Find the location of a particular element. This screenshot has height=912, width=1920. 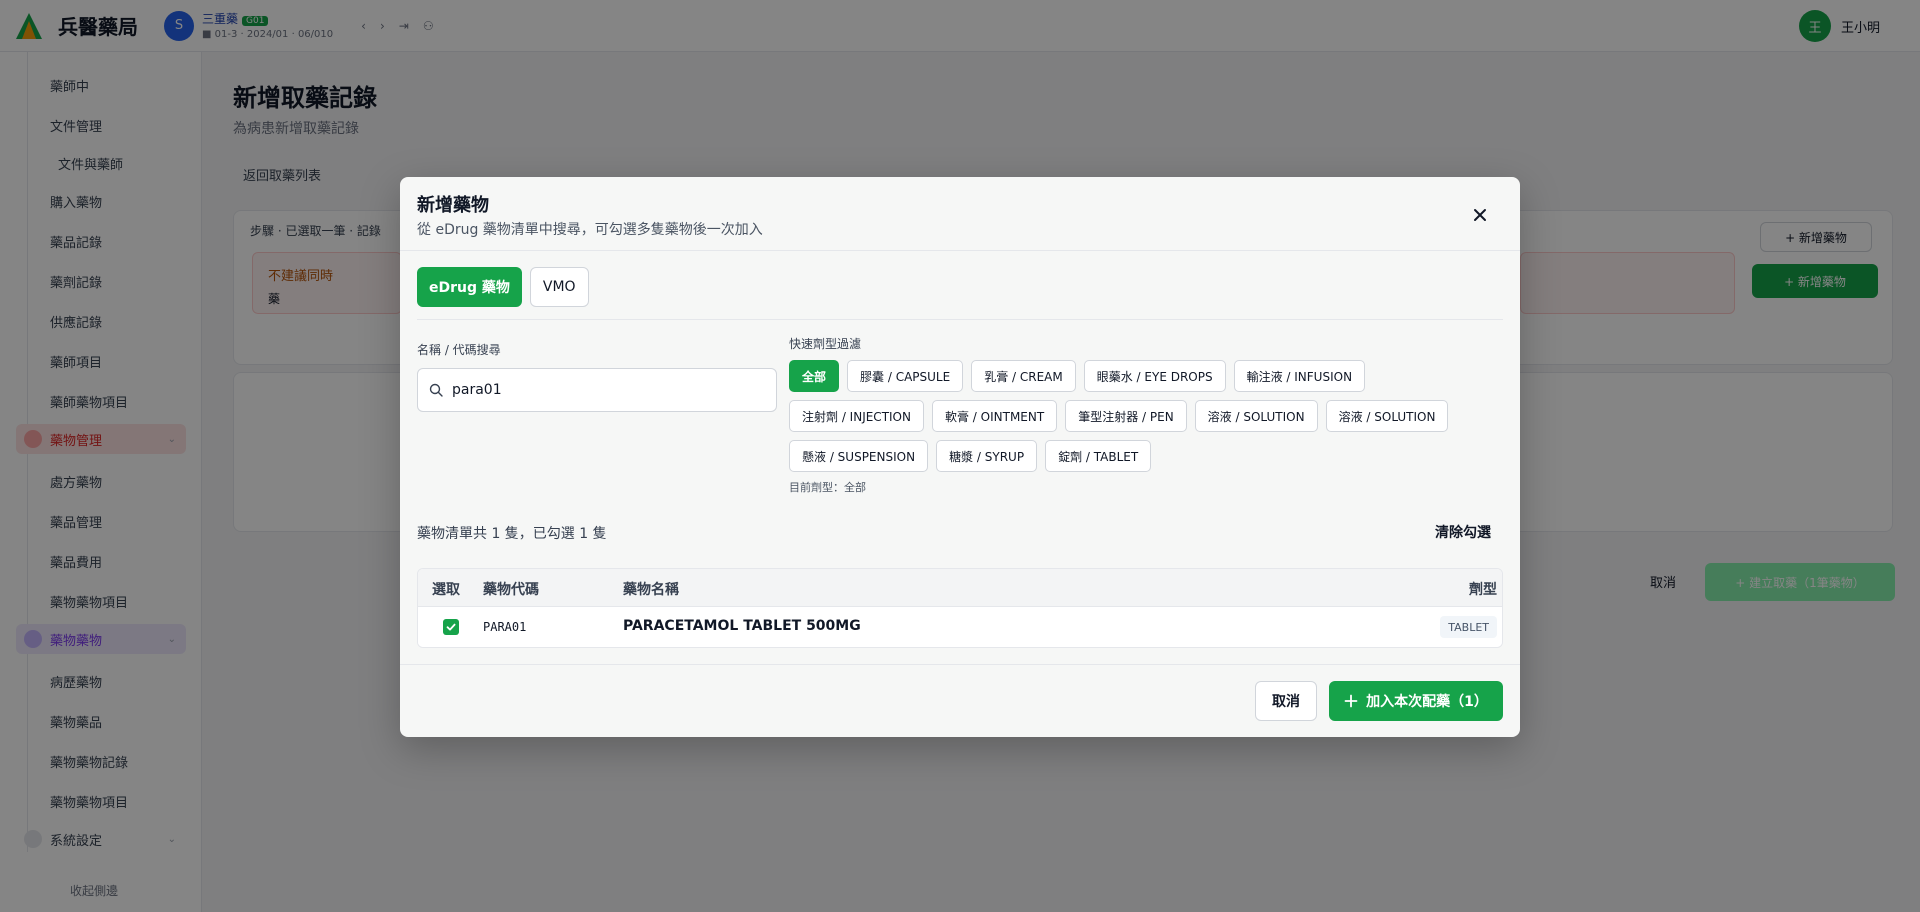

header-form: 劑型 is located at coordinates (1483, 589).